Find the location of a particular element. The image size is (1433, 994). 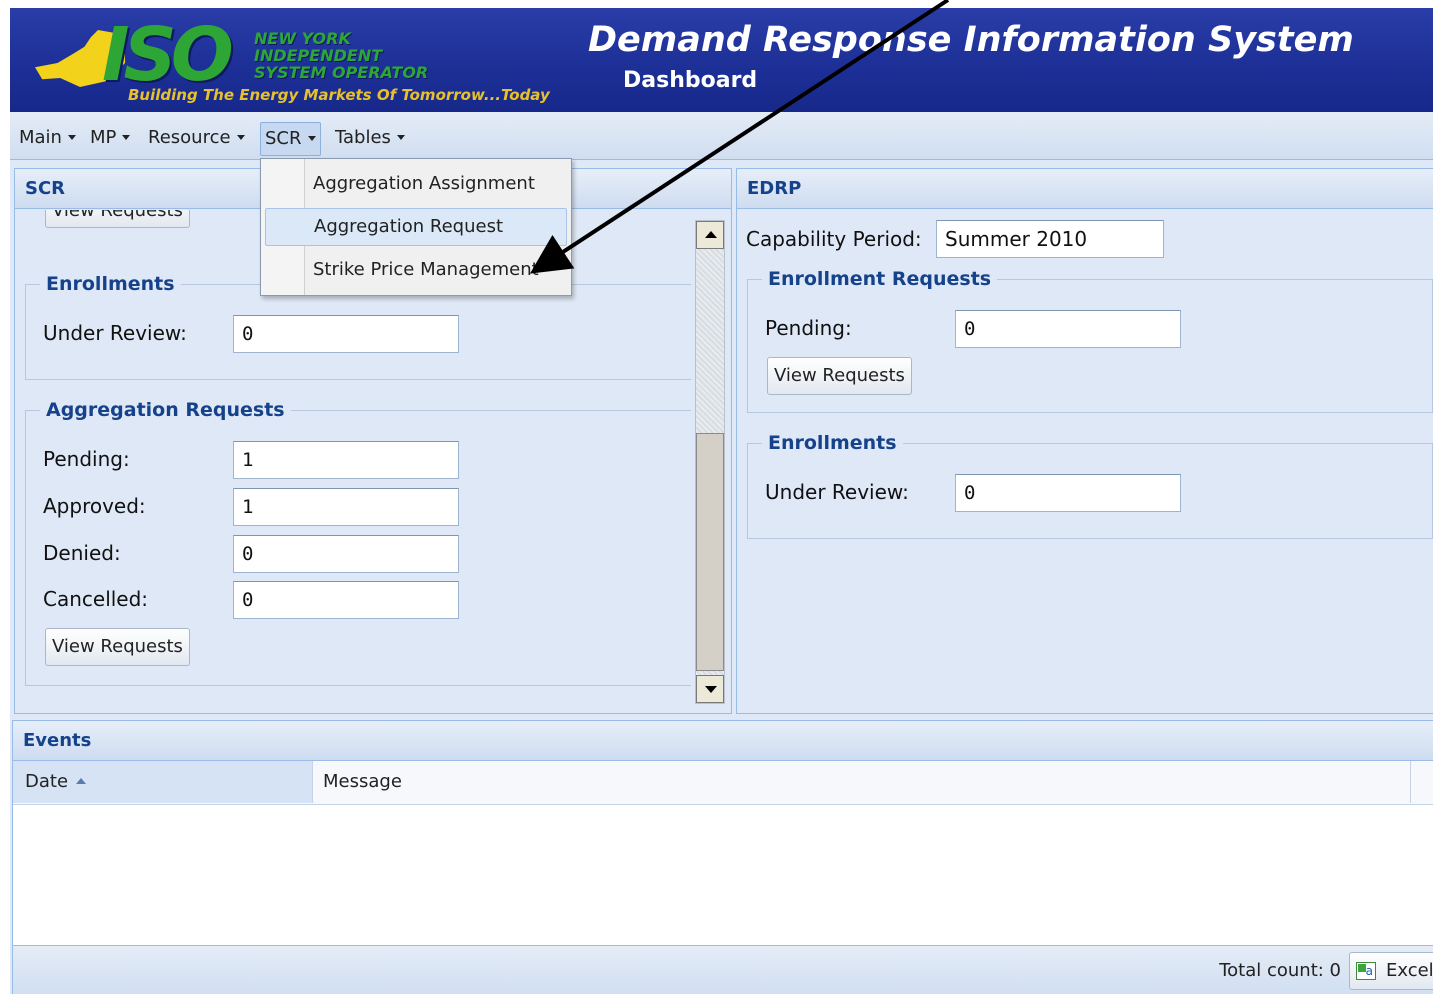

menu-resource: Resource is located at coordinates (196, 139).